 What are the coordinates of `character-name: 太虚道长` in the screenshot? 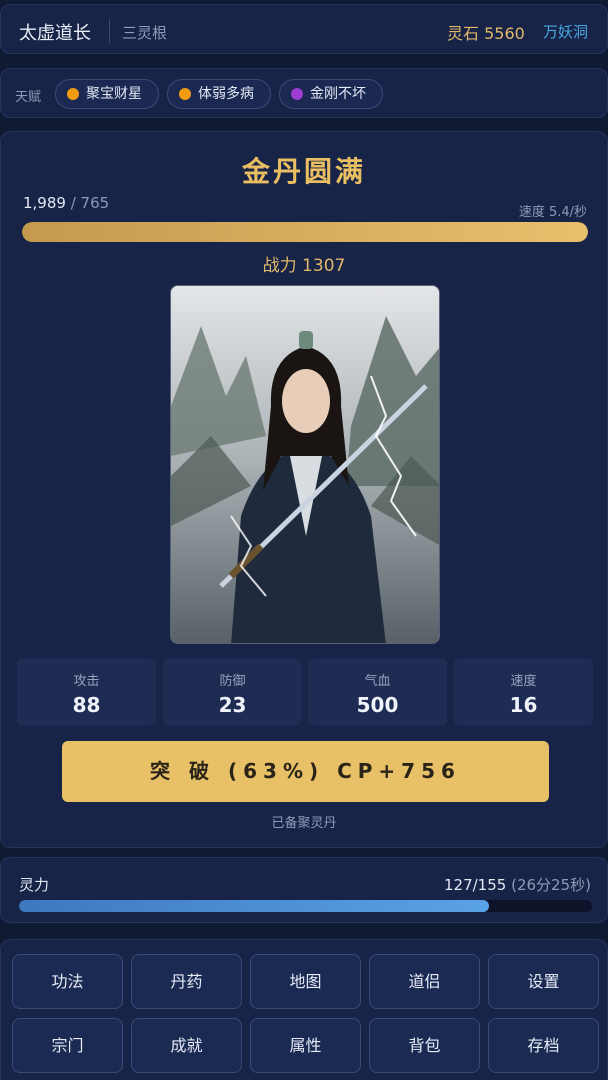 It's located at (55, 33).